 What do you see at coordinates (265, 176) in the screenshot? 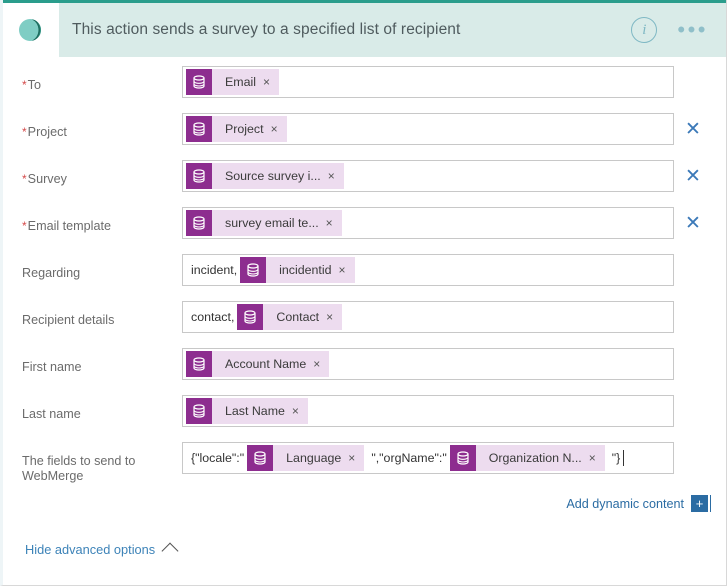
I see `dynamic-content-token: Source survey i... ×` at bounding box center [265, 176].